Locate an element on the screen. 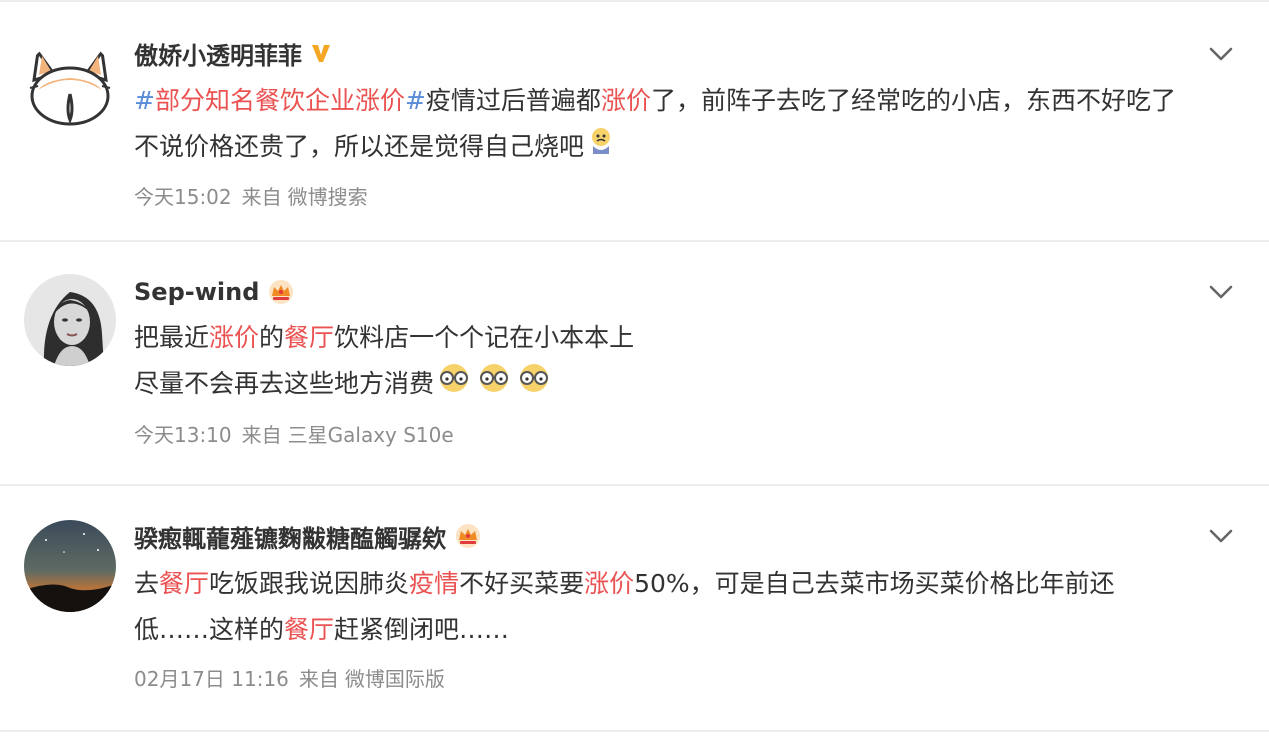 This screenshot has width=1269, height=742. username-link: 傲娇小透明菲菲 is located at coordinates (218, 53).